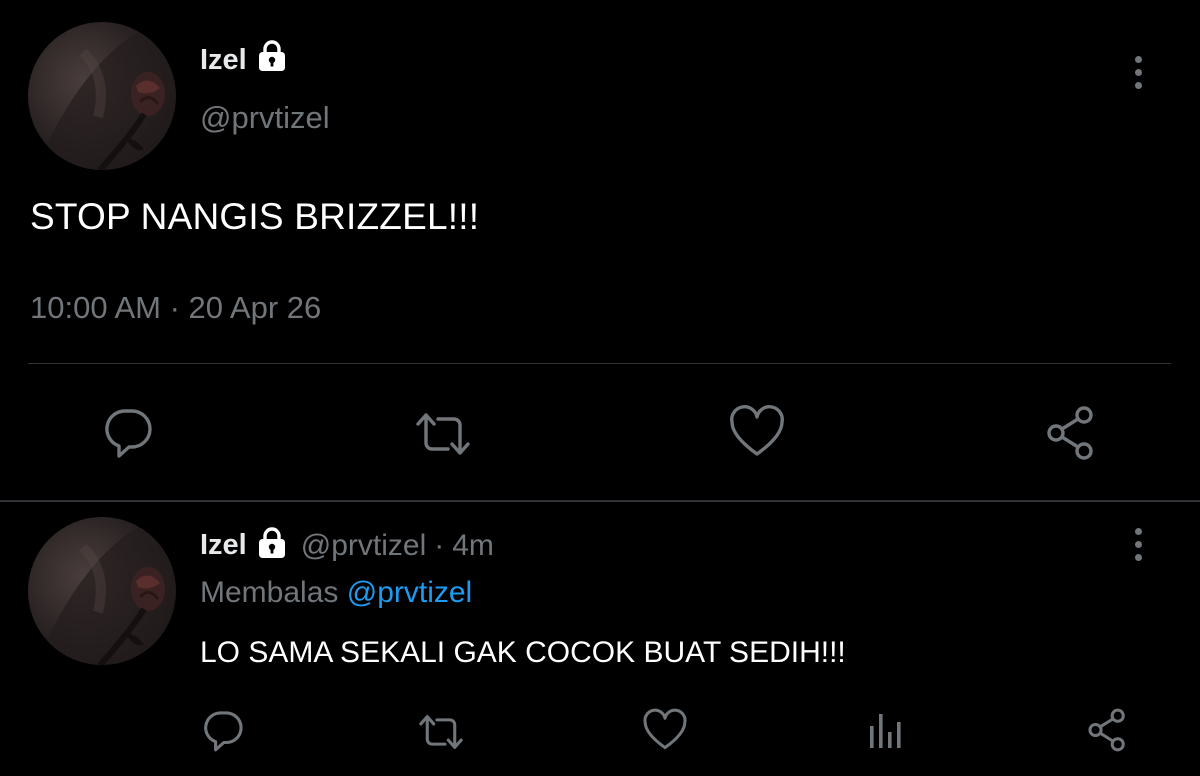 The image size is (1200, 776). I want to click on analytics-icon, so click(887, 732).